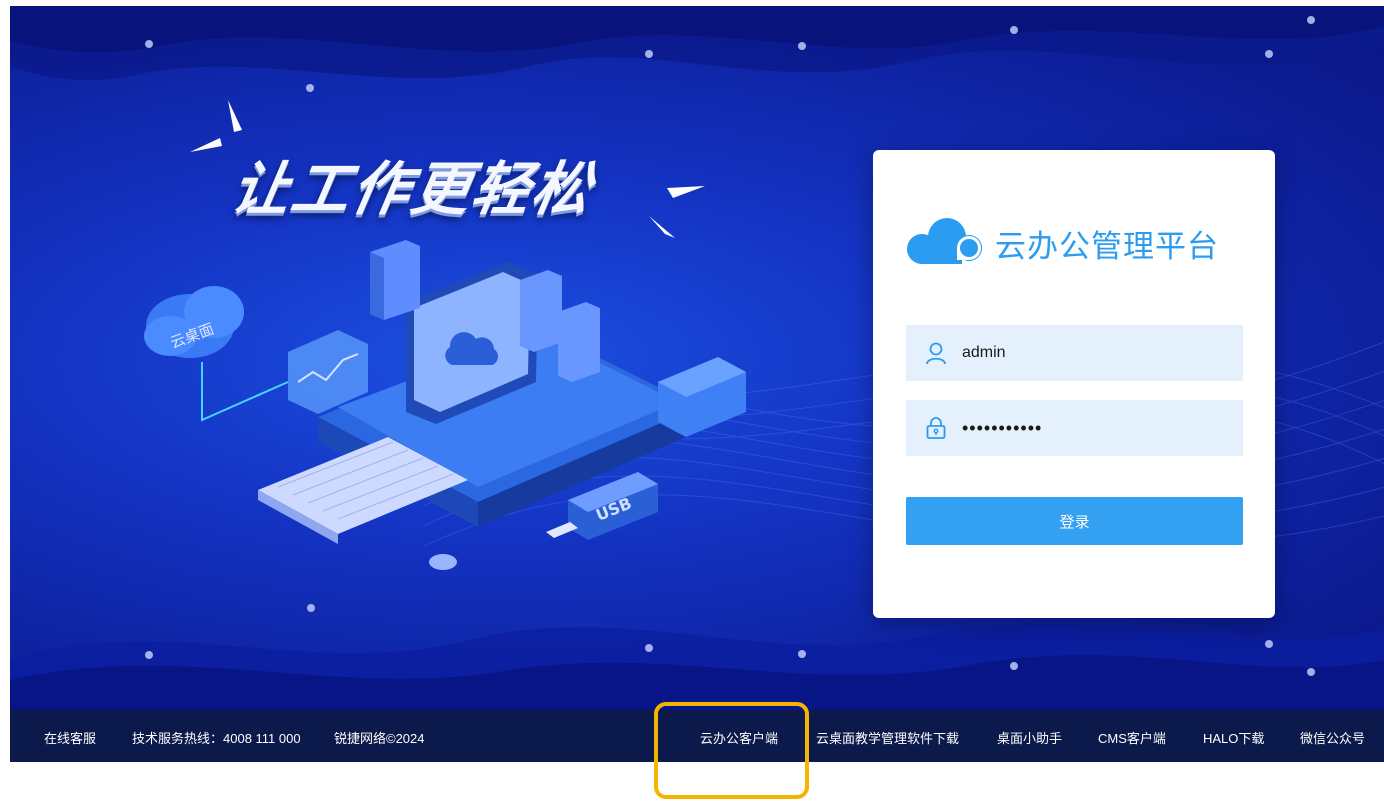 The image size is (1384, 806). Describe the element at coordinates (70, 737) in the screenshot. I see `online-service-link: 在线客服` at that location.